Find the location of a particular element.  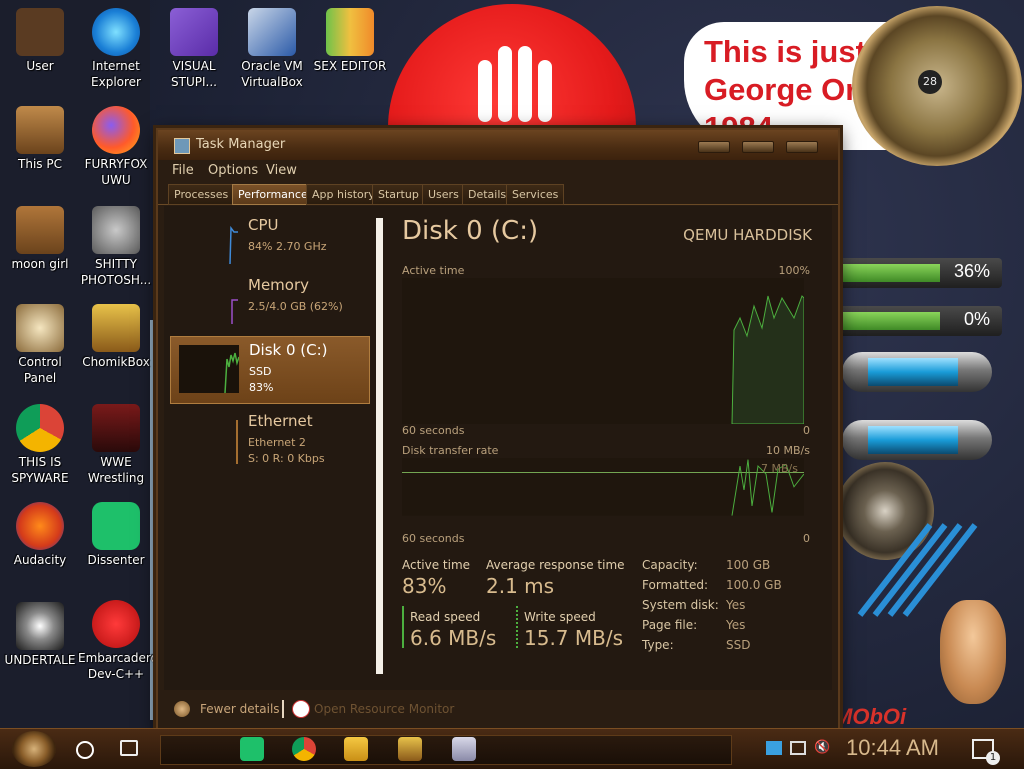

resource-monitor-icon is located at coordinates (301, 709).